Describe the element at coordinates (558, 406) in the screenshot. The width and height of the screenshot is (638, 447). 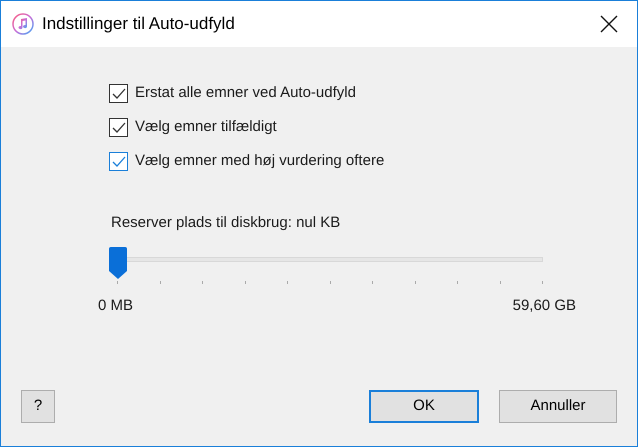
I see `cancel-button: Annuller` at that location.